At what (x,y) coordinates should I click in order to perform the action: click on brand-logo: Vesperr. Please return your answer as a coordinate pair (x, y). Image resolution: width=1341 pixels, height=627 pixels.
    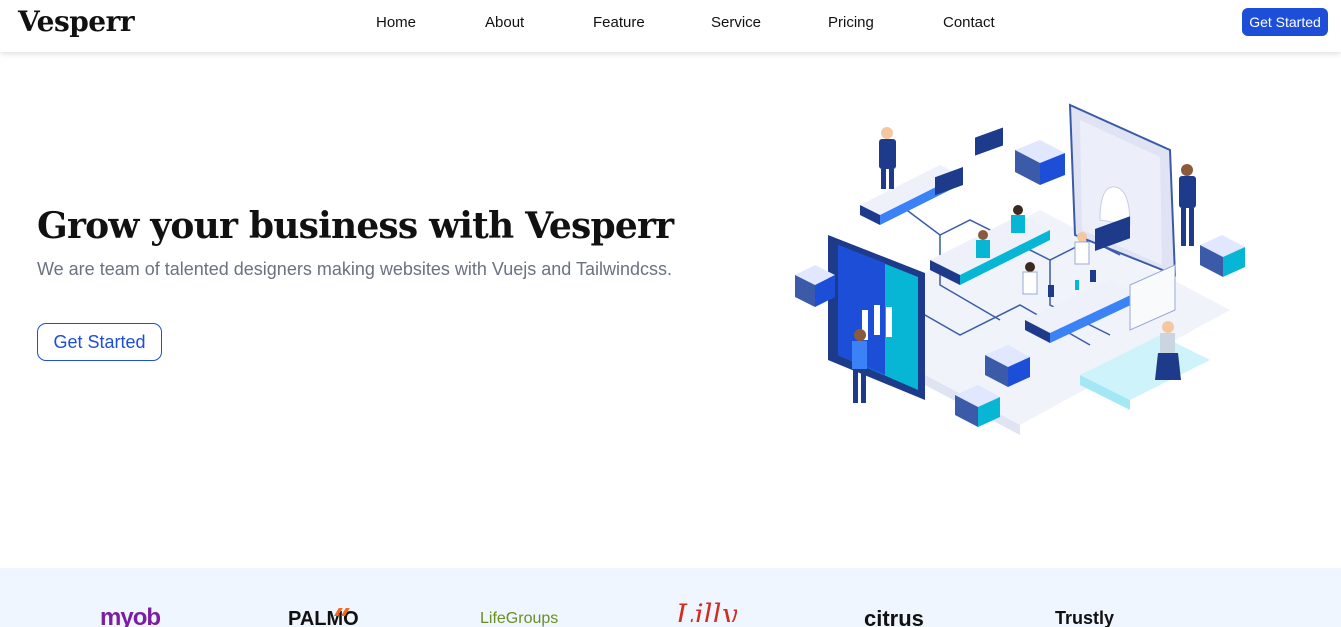
    Looking at the image, I should click on (76, 21).